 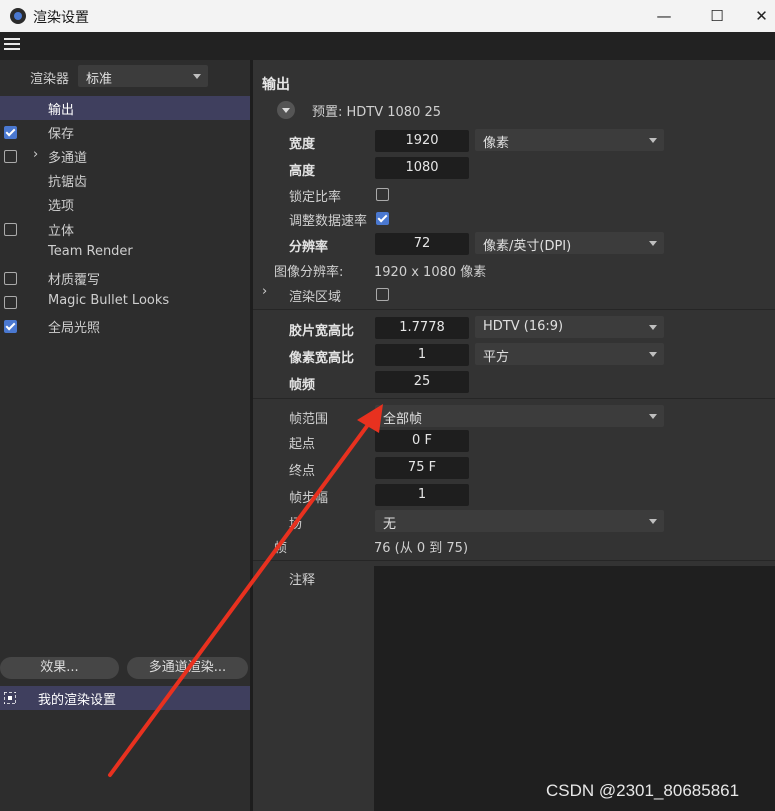 I want to click on frame-range-label: 帧范围, so click(x=309, y=419).